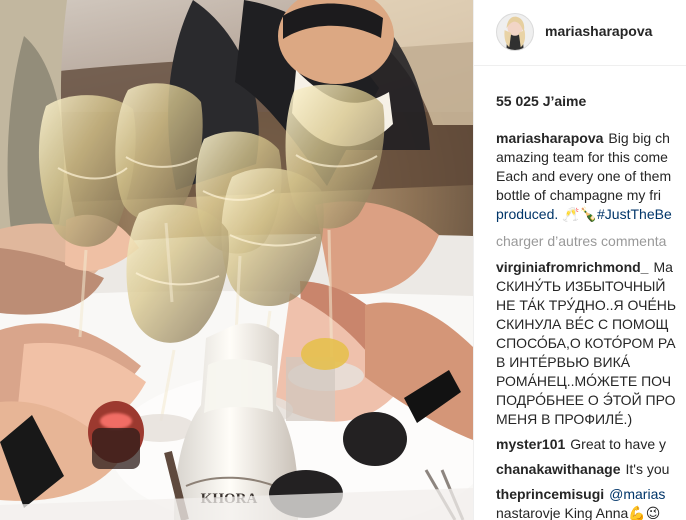  I want to click on comment-chanaka-text: It's you, so click(647, 469).